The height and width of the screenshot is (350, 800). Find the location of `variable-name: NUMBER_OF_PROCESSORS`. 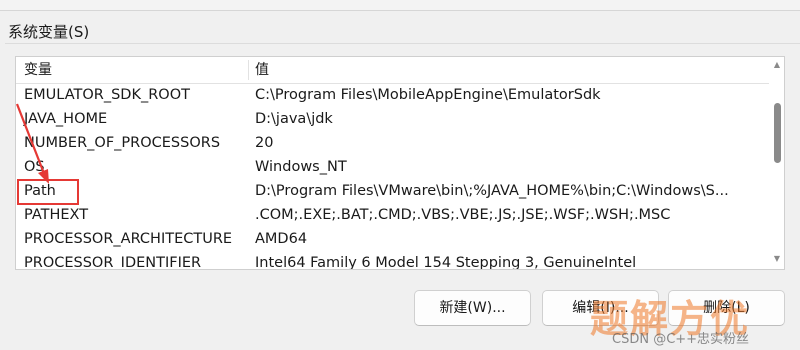

variable-name: NUMBER_OF_PROCESSORS is located at coordinates (122, 143).